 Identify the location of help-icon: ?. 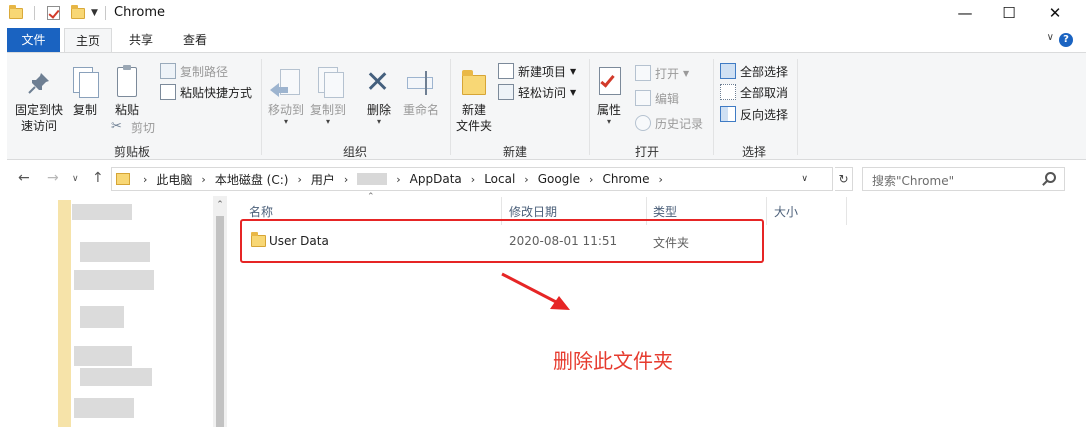
(1066, 40).